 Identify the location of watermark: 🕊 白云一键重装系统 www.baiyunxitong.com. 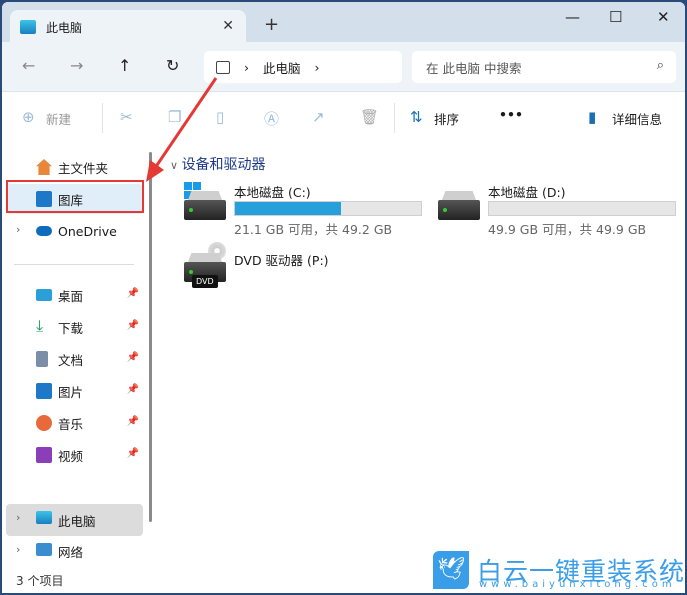
(559, 570).